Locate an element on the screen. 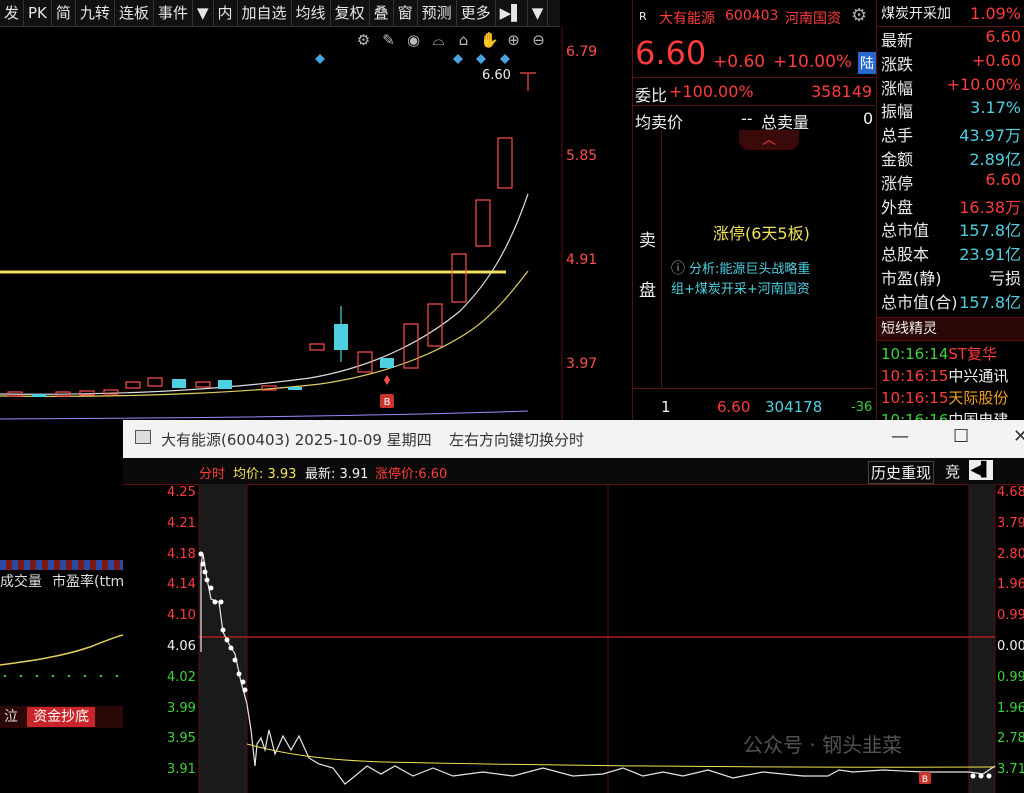 This screenshot has width=1024, height=793. axis-label: 4.68 is located at coordinates (1010, 492).